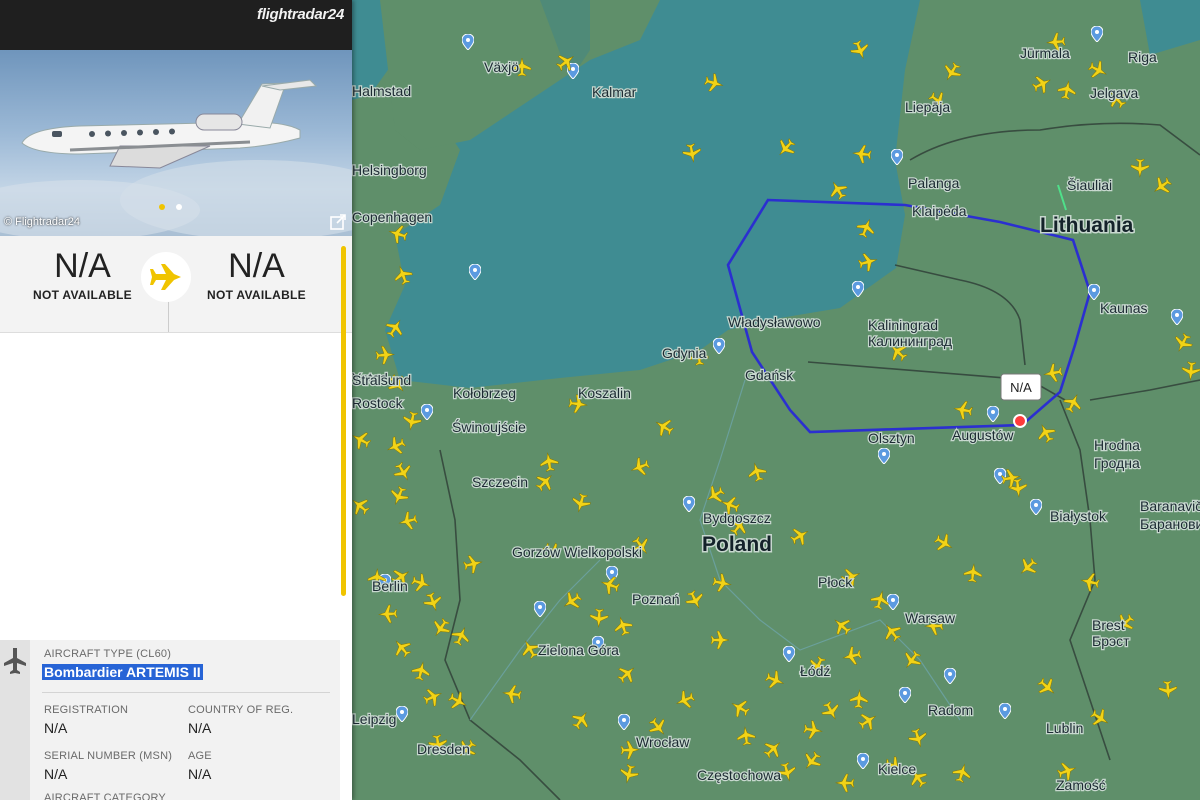 The width and height of the screenshot is (1200, 800). Describe the element at coordinates (56, 728) in the screenshot. I see `registration-value: N/A` at that location.